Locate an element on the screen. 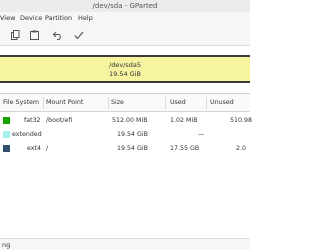  status-text: ng is located at coordinates (6, 245).